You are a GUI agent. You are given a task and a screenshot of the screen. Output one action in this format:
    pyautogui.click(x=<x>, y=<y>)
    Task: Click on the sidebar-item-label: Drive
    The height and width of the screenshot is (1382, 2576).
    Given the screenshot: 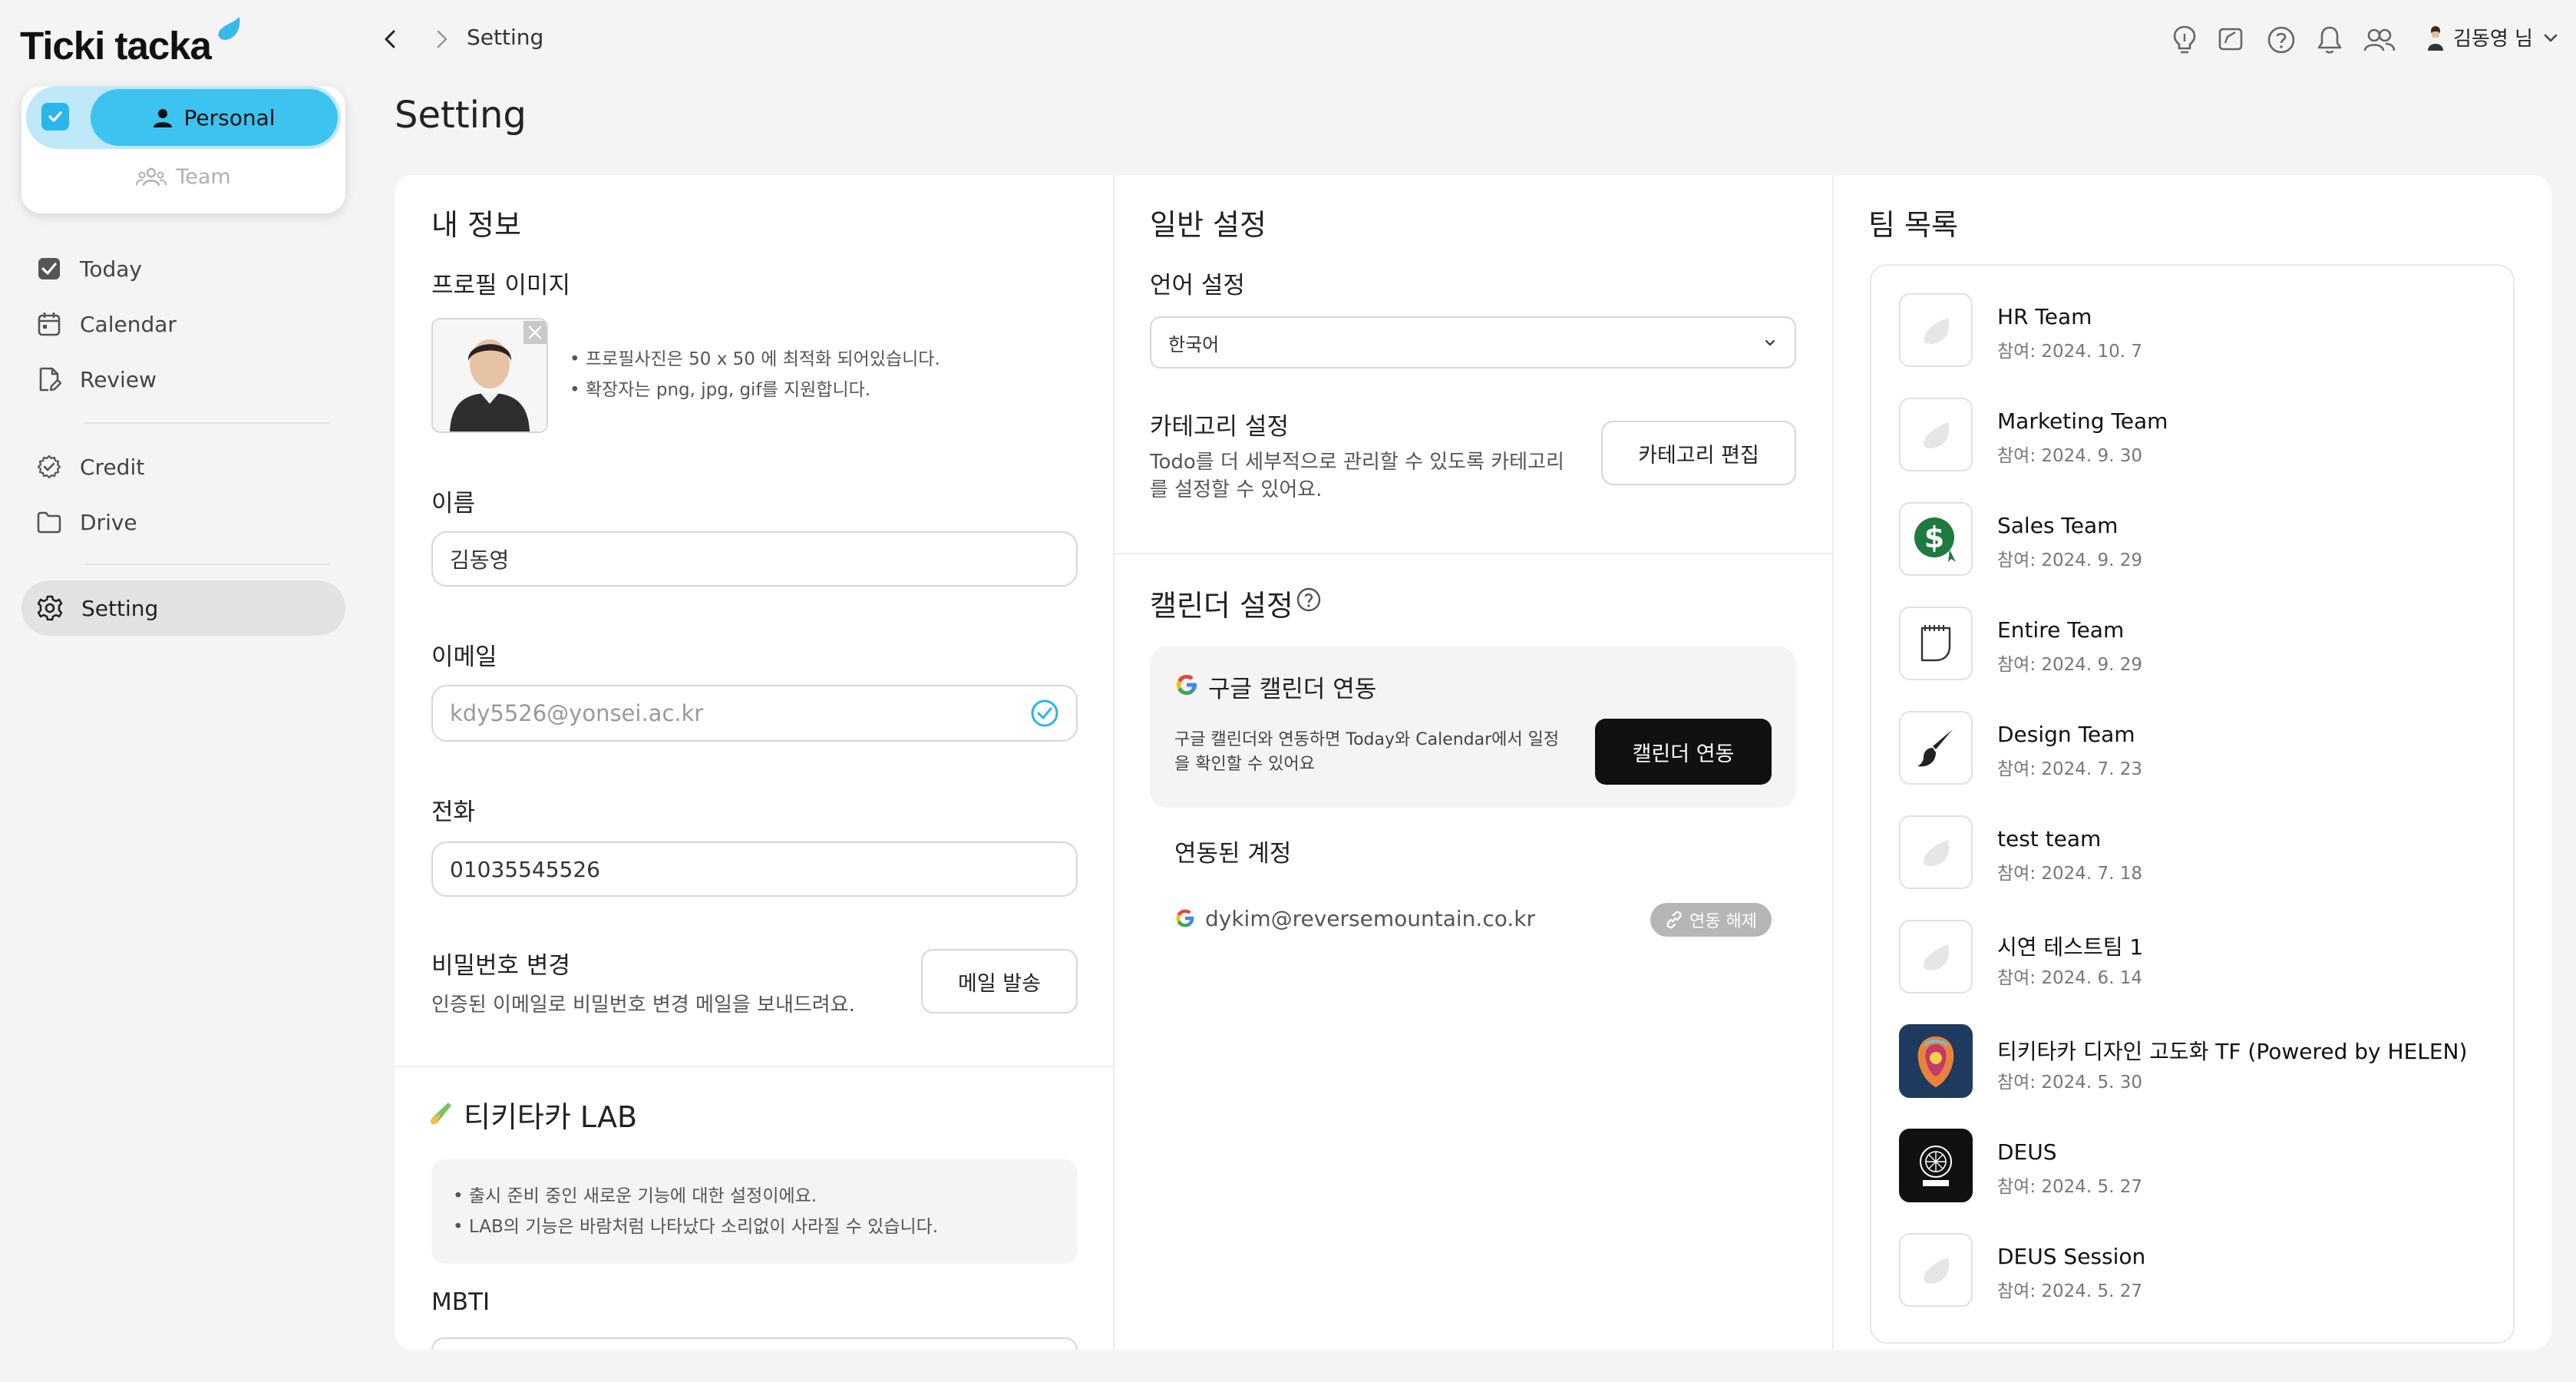 What is the action you would take?
    pyautogui.click(x=108, y=522)
    